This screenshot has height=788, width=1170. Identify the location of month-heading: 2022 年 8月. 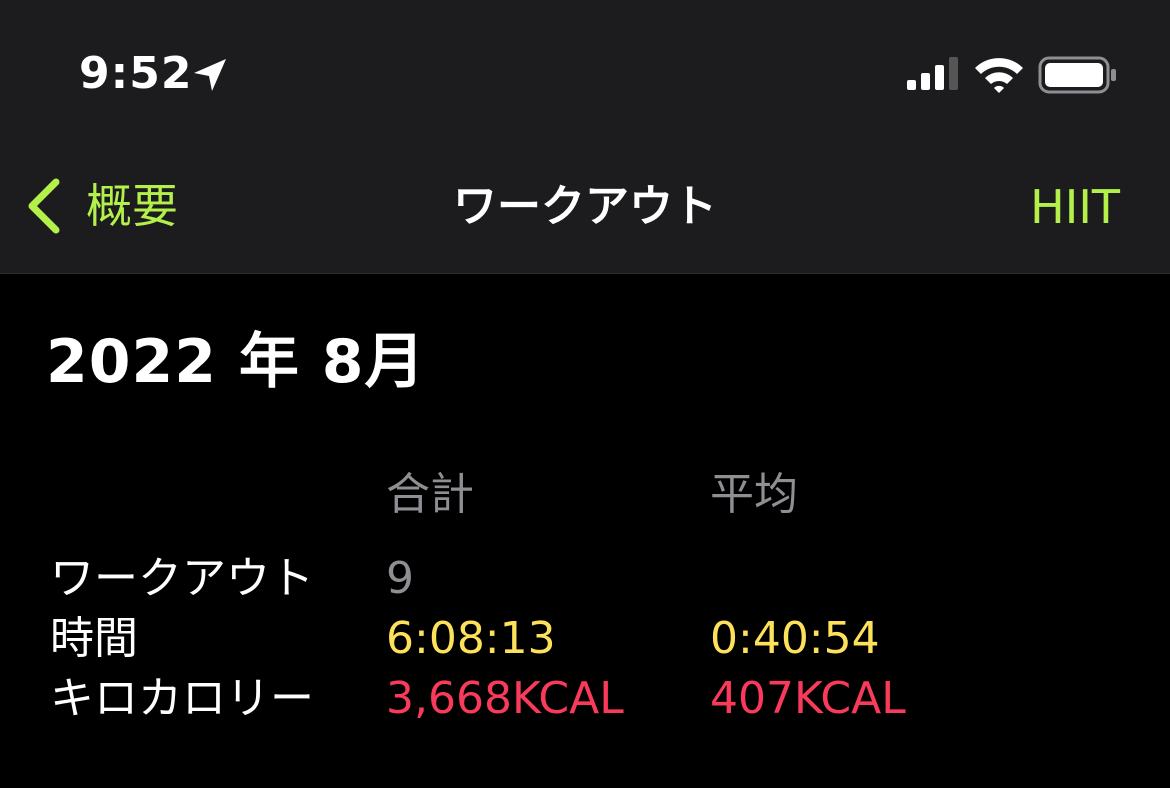
(236, 362).